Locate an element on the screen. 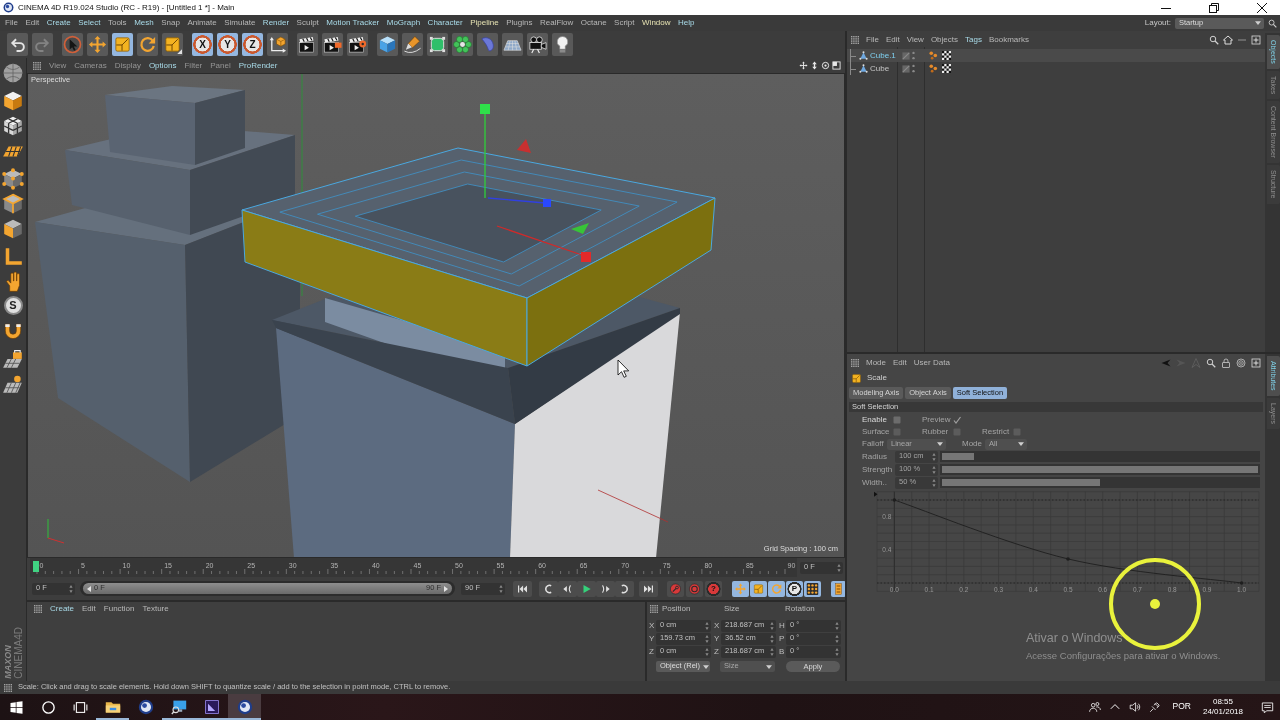 This screenshot has height=720, width=1280. close-icon is located at coordinates (1262, 7).